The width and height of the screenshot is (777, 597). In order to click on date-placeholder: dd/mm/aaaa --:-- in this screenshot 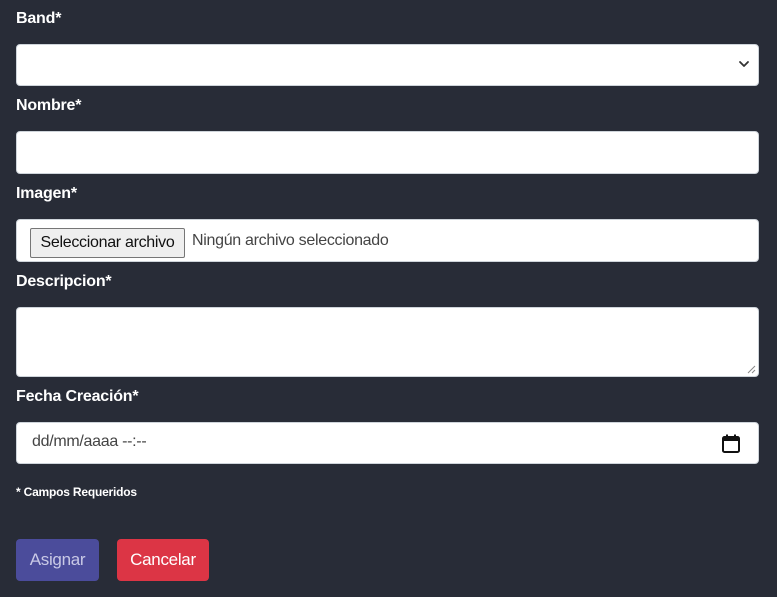, I will do `click(89, 441)`.